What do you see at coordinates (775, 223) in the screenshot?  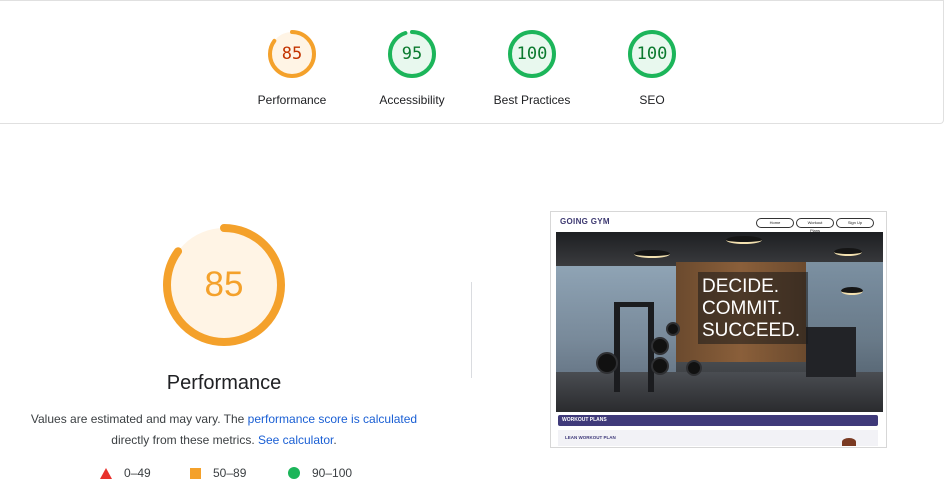 I see `site-nav-home: Home` at bounding box center [775, 223].